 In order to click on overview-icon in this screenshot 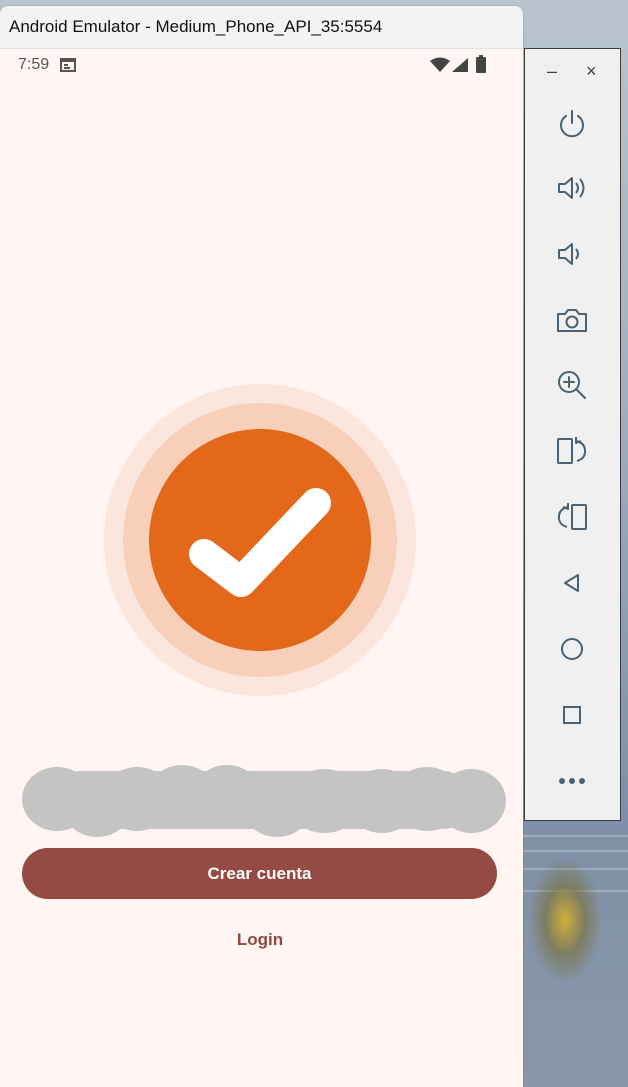, I will do `click(572, 715)`.